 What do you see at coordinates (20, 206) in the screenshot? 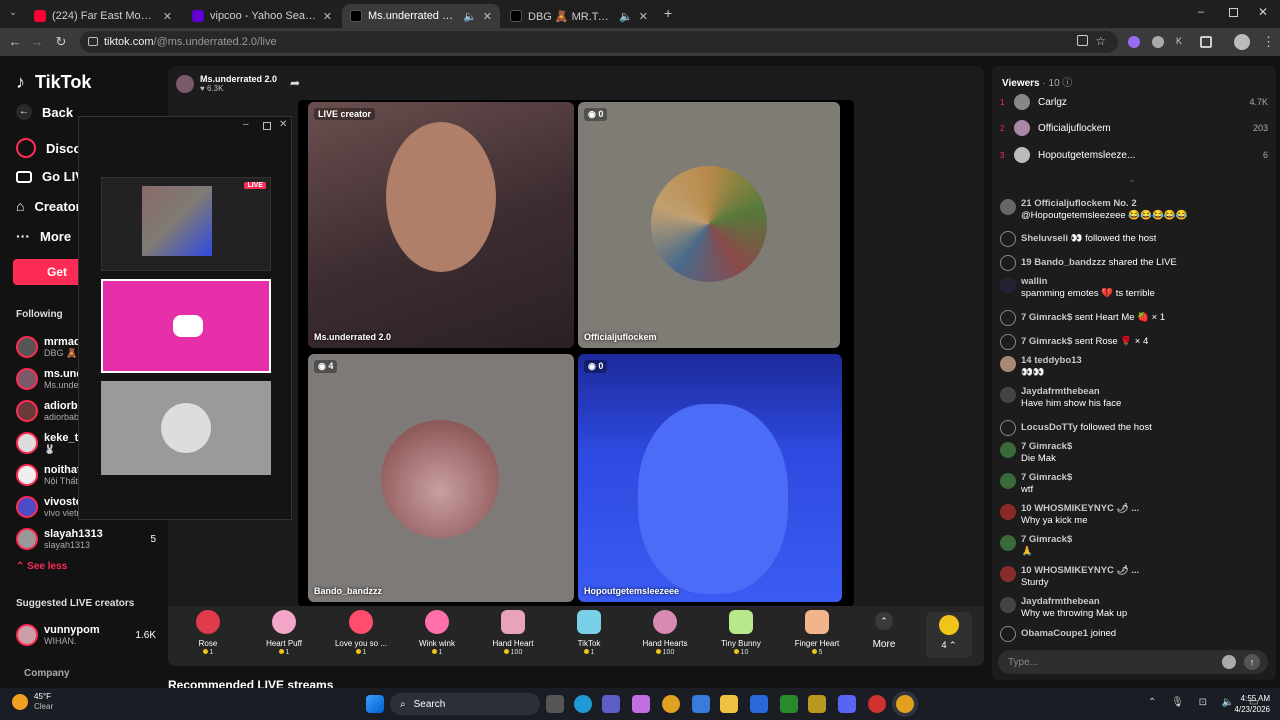
I see `home-icon: ⌂` at bounding box center [20, 206].